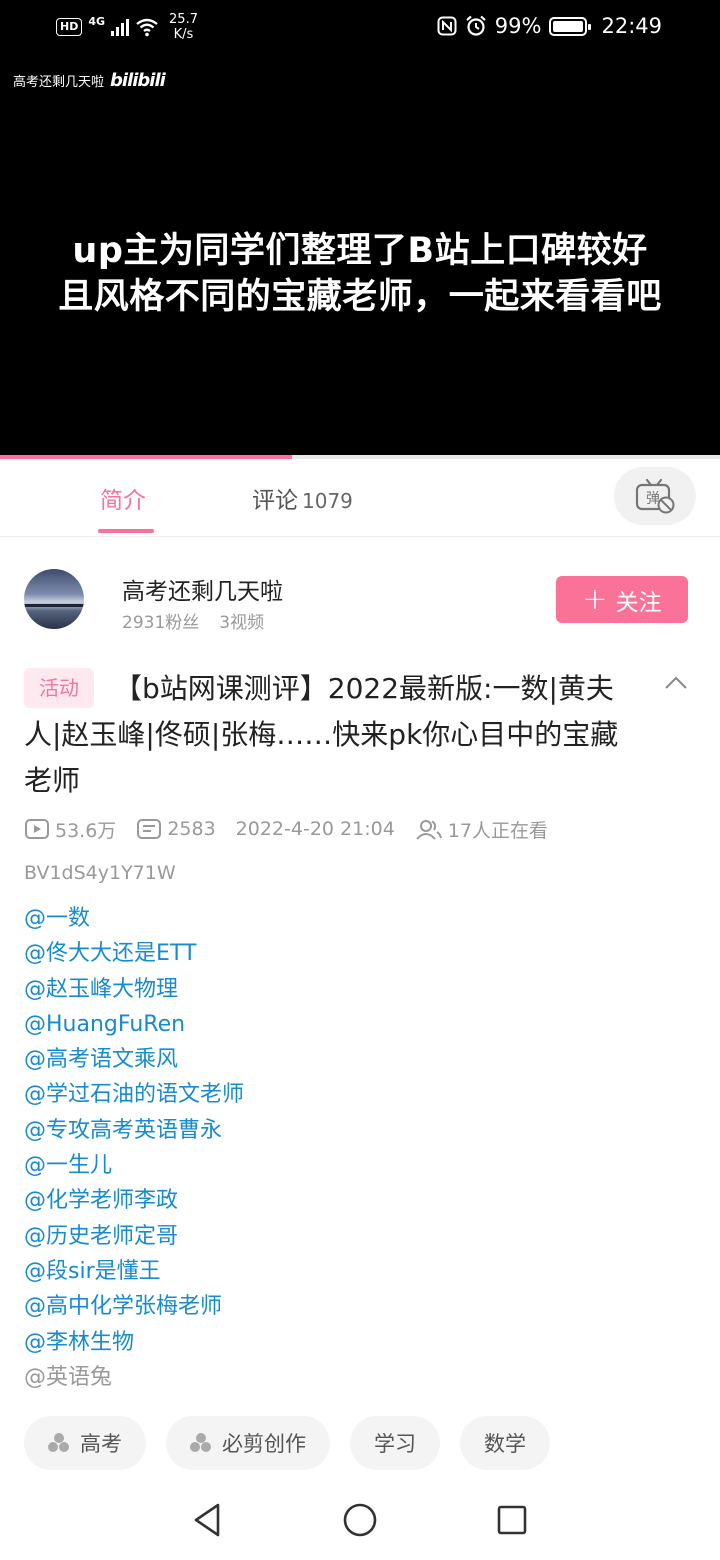 The image size is (720, 1560). I want to click on detail-tabs: 简介 评论 1079 弹, so click(360, 498).